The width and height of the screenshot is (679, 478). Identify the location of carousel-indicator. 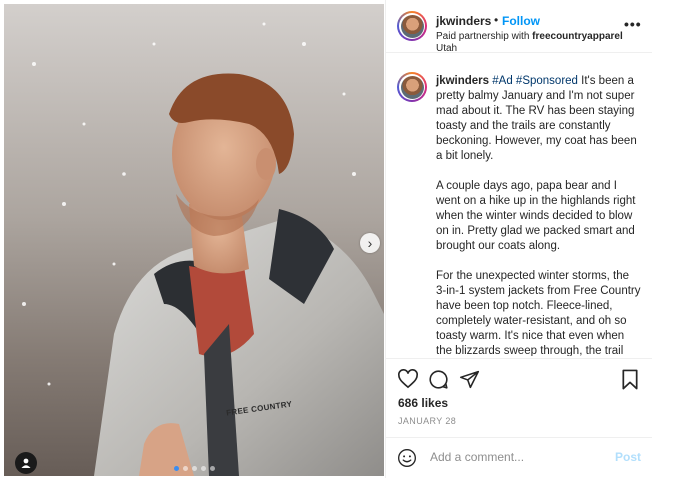
(194, 468).